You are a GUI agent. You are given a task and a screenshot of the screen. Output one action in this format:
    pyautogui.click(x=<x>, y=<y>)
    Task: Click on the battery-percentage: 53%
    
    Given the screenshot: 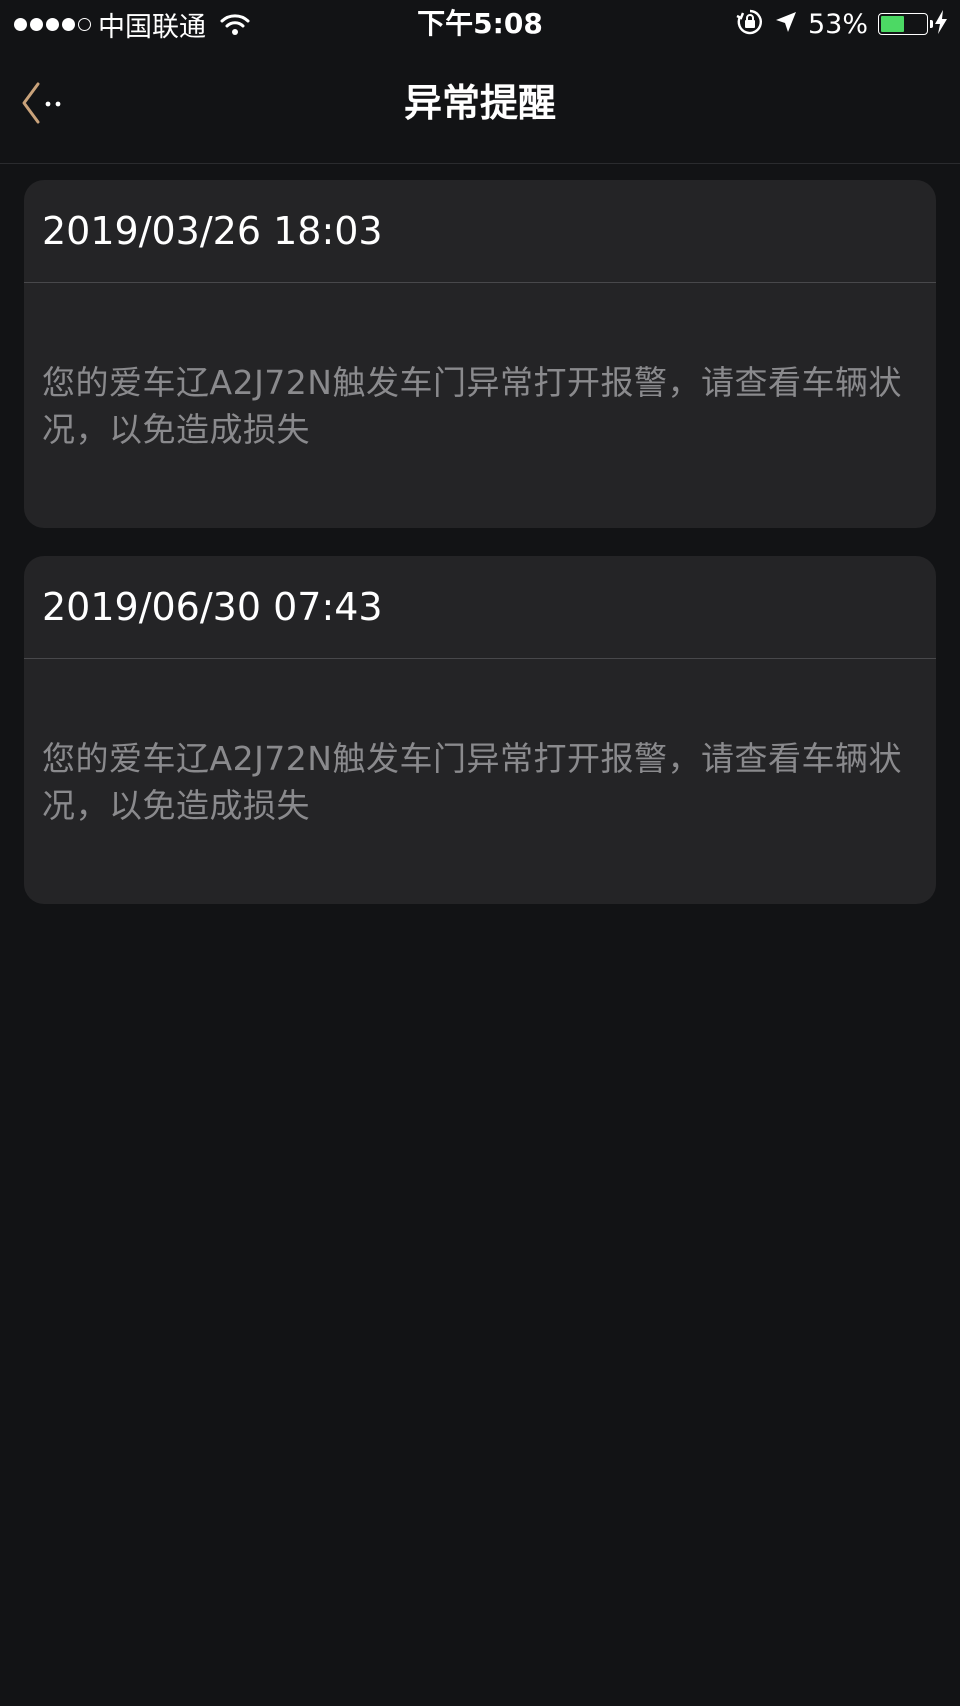 What is the action you would take?
    pyautogui.click(x=837, y=24)
    